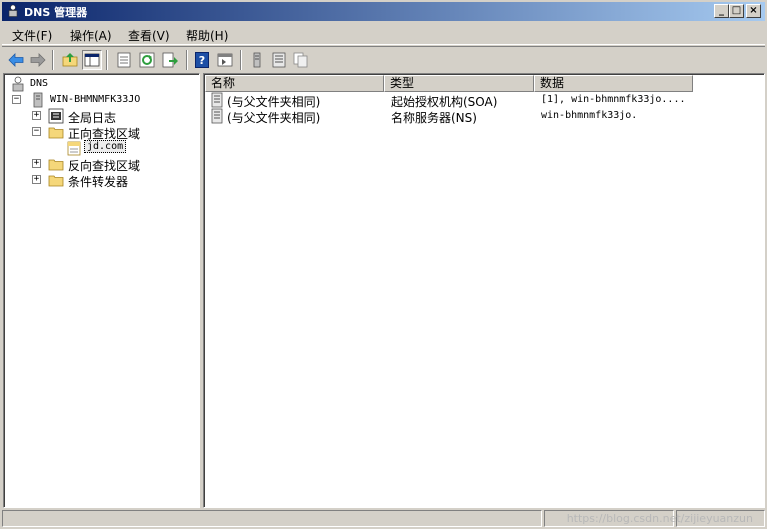 Image resolution: width=767 pixels, height=529 pixels. What do you see at coordinates (98, 182) in the screenshot?
I see `tree-item-label: 条件转发器` at bounding box center [98, 182].